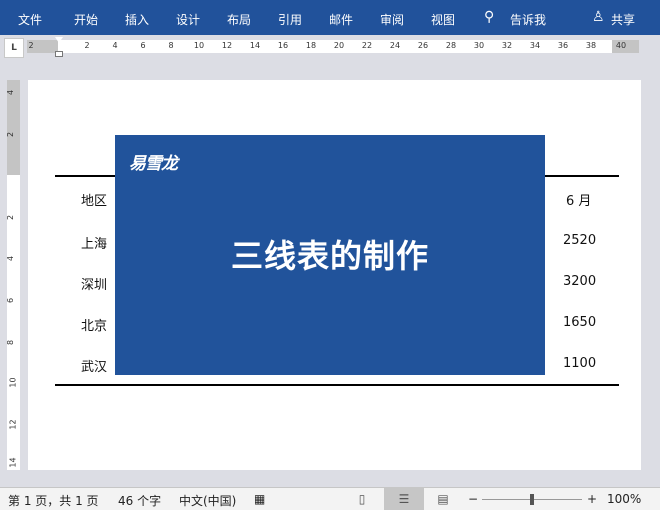  I want to click on brand-logo: 易雪龙, so click(153, 164).